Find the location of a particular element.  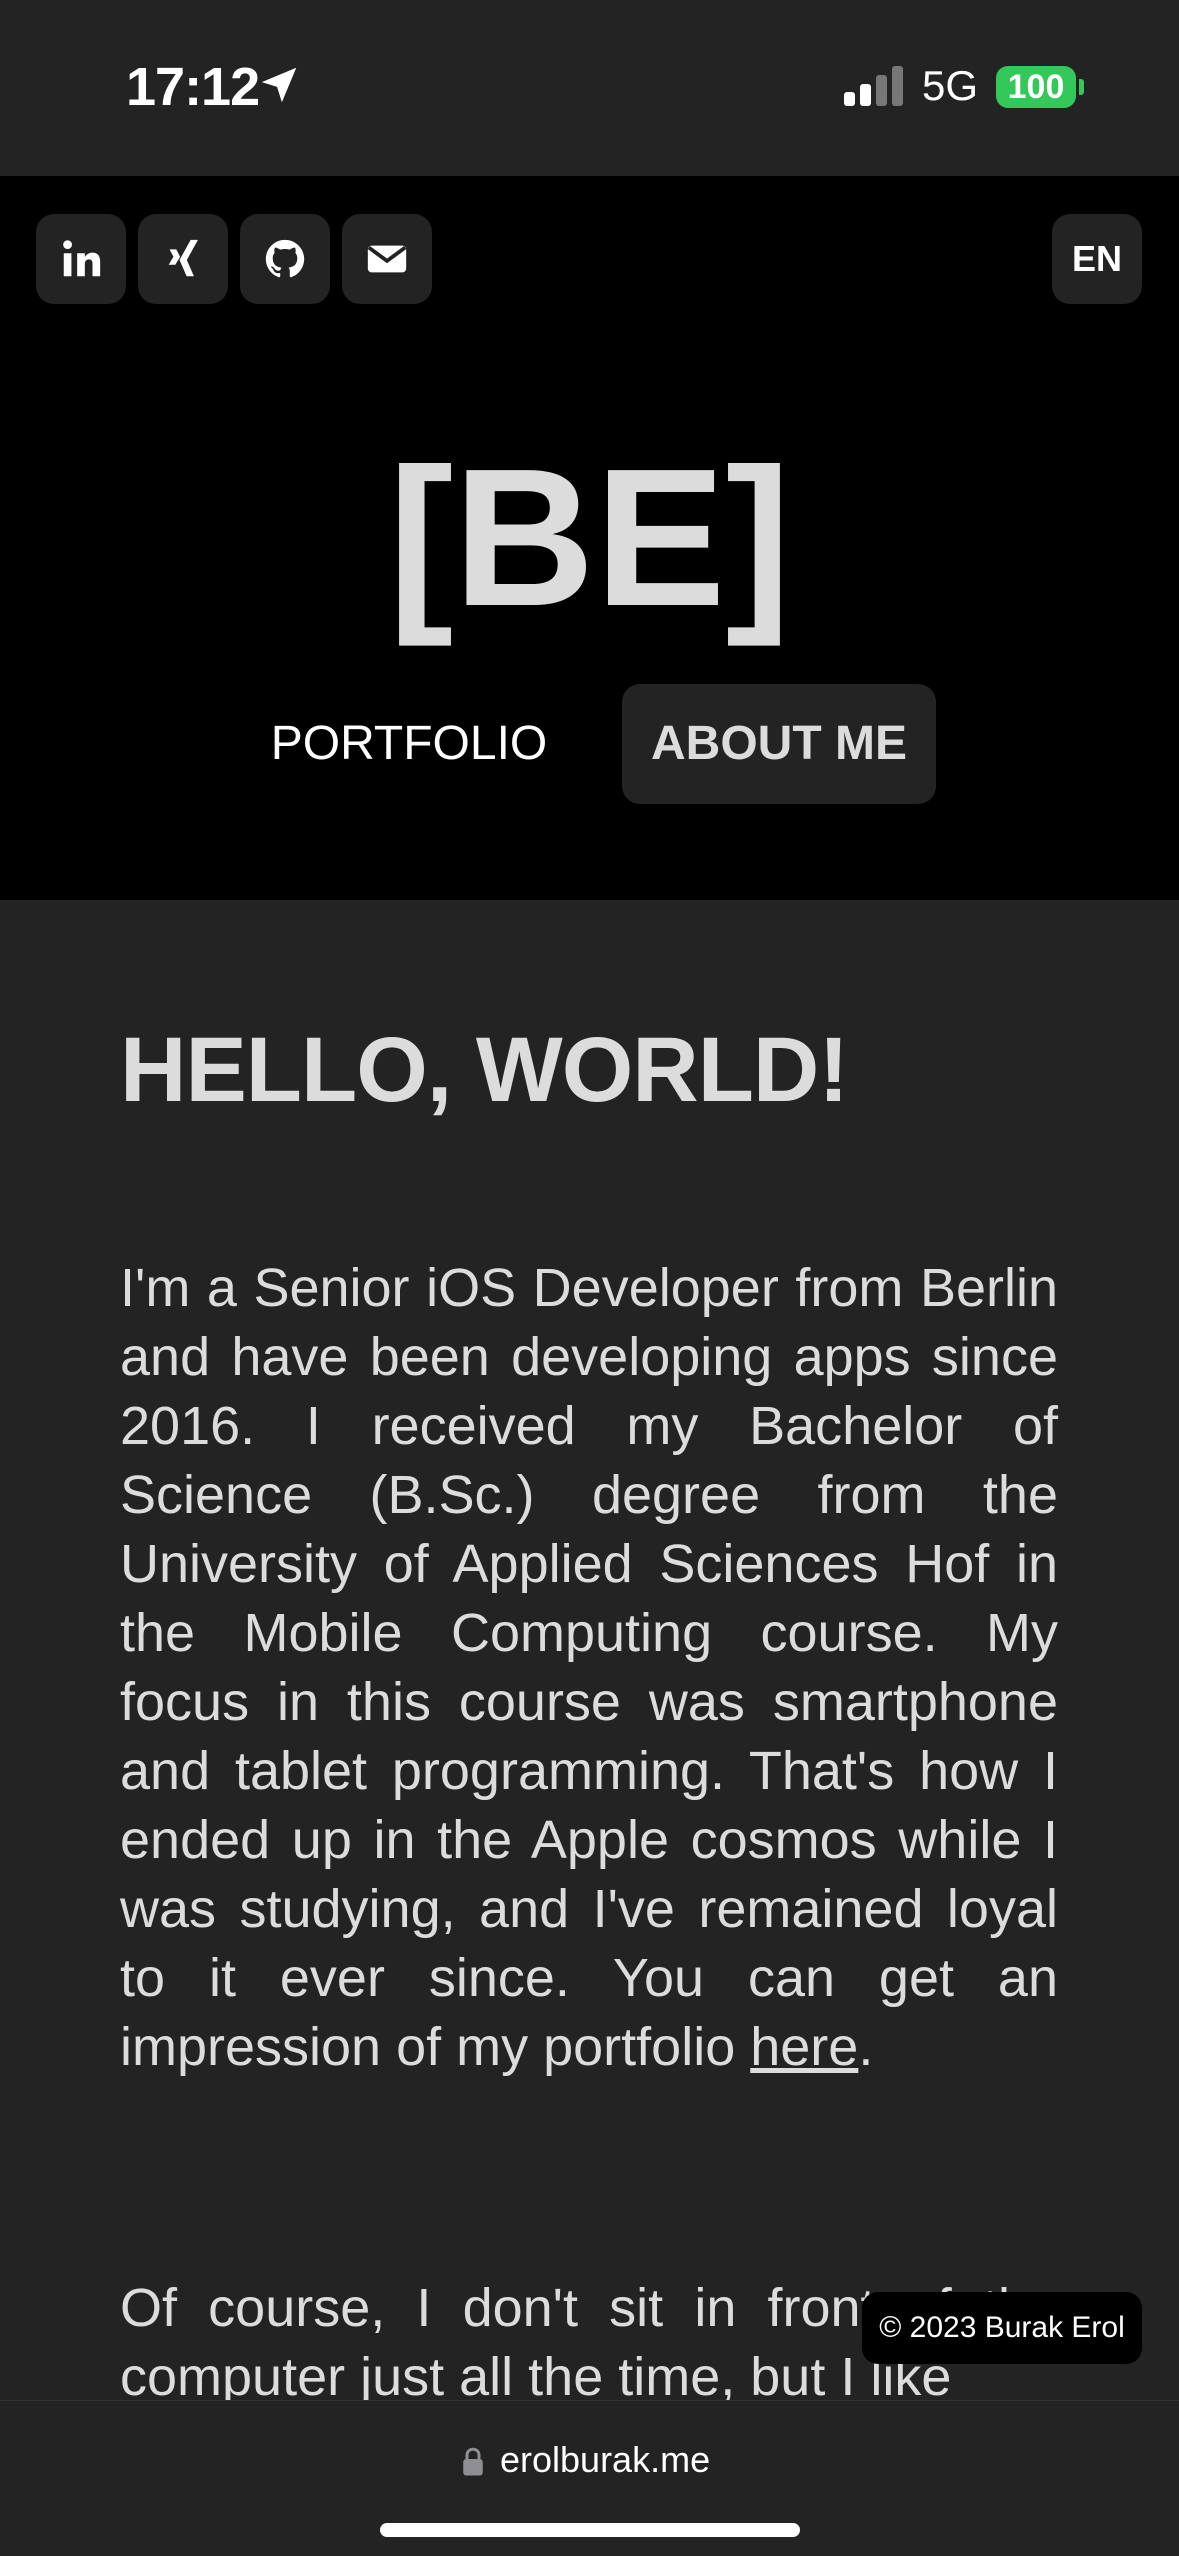

status-time: 17:12 is located at coordinates (193, 87).